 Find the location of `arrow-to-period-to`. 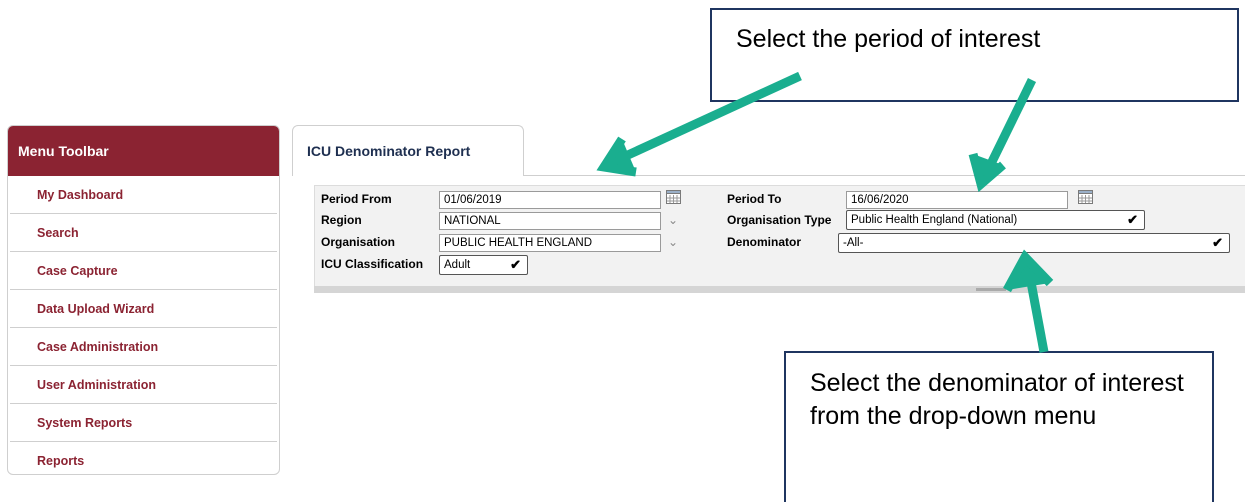

arrow-to-period-to is located at coordinates (1002, 135).